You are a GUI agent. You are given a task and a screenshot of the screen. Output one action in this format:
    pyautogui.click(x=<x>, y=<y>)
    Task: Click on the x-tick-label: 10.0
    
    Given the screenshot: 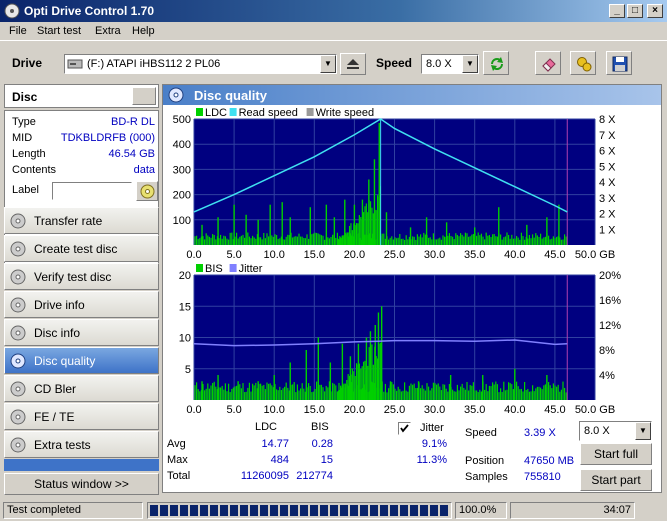 What is the action you would take?
    pyautogui.click(x=273, y=410)
    